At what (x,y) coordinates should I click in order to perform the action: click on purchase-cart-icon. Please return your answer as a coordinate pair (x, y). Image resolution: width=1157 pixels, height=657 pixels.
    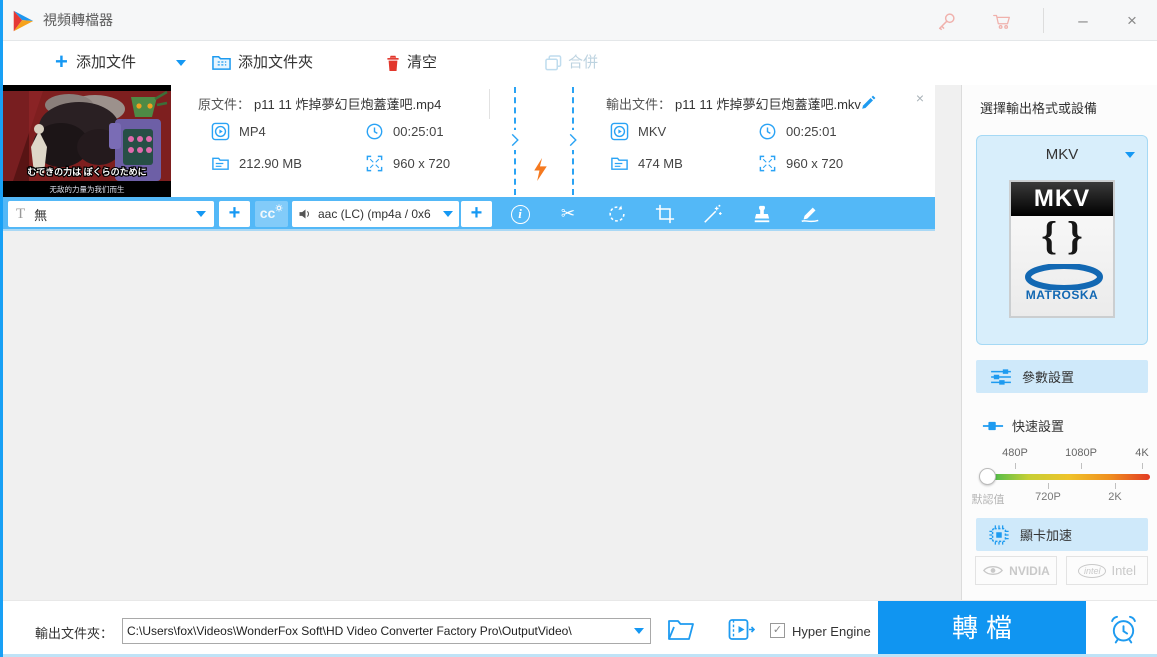
    Looking at the image, I should click on (1002, 21).